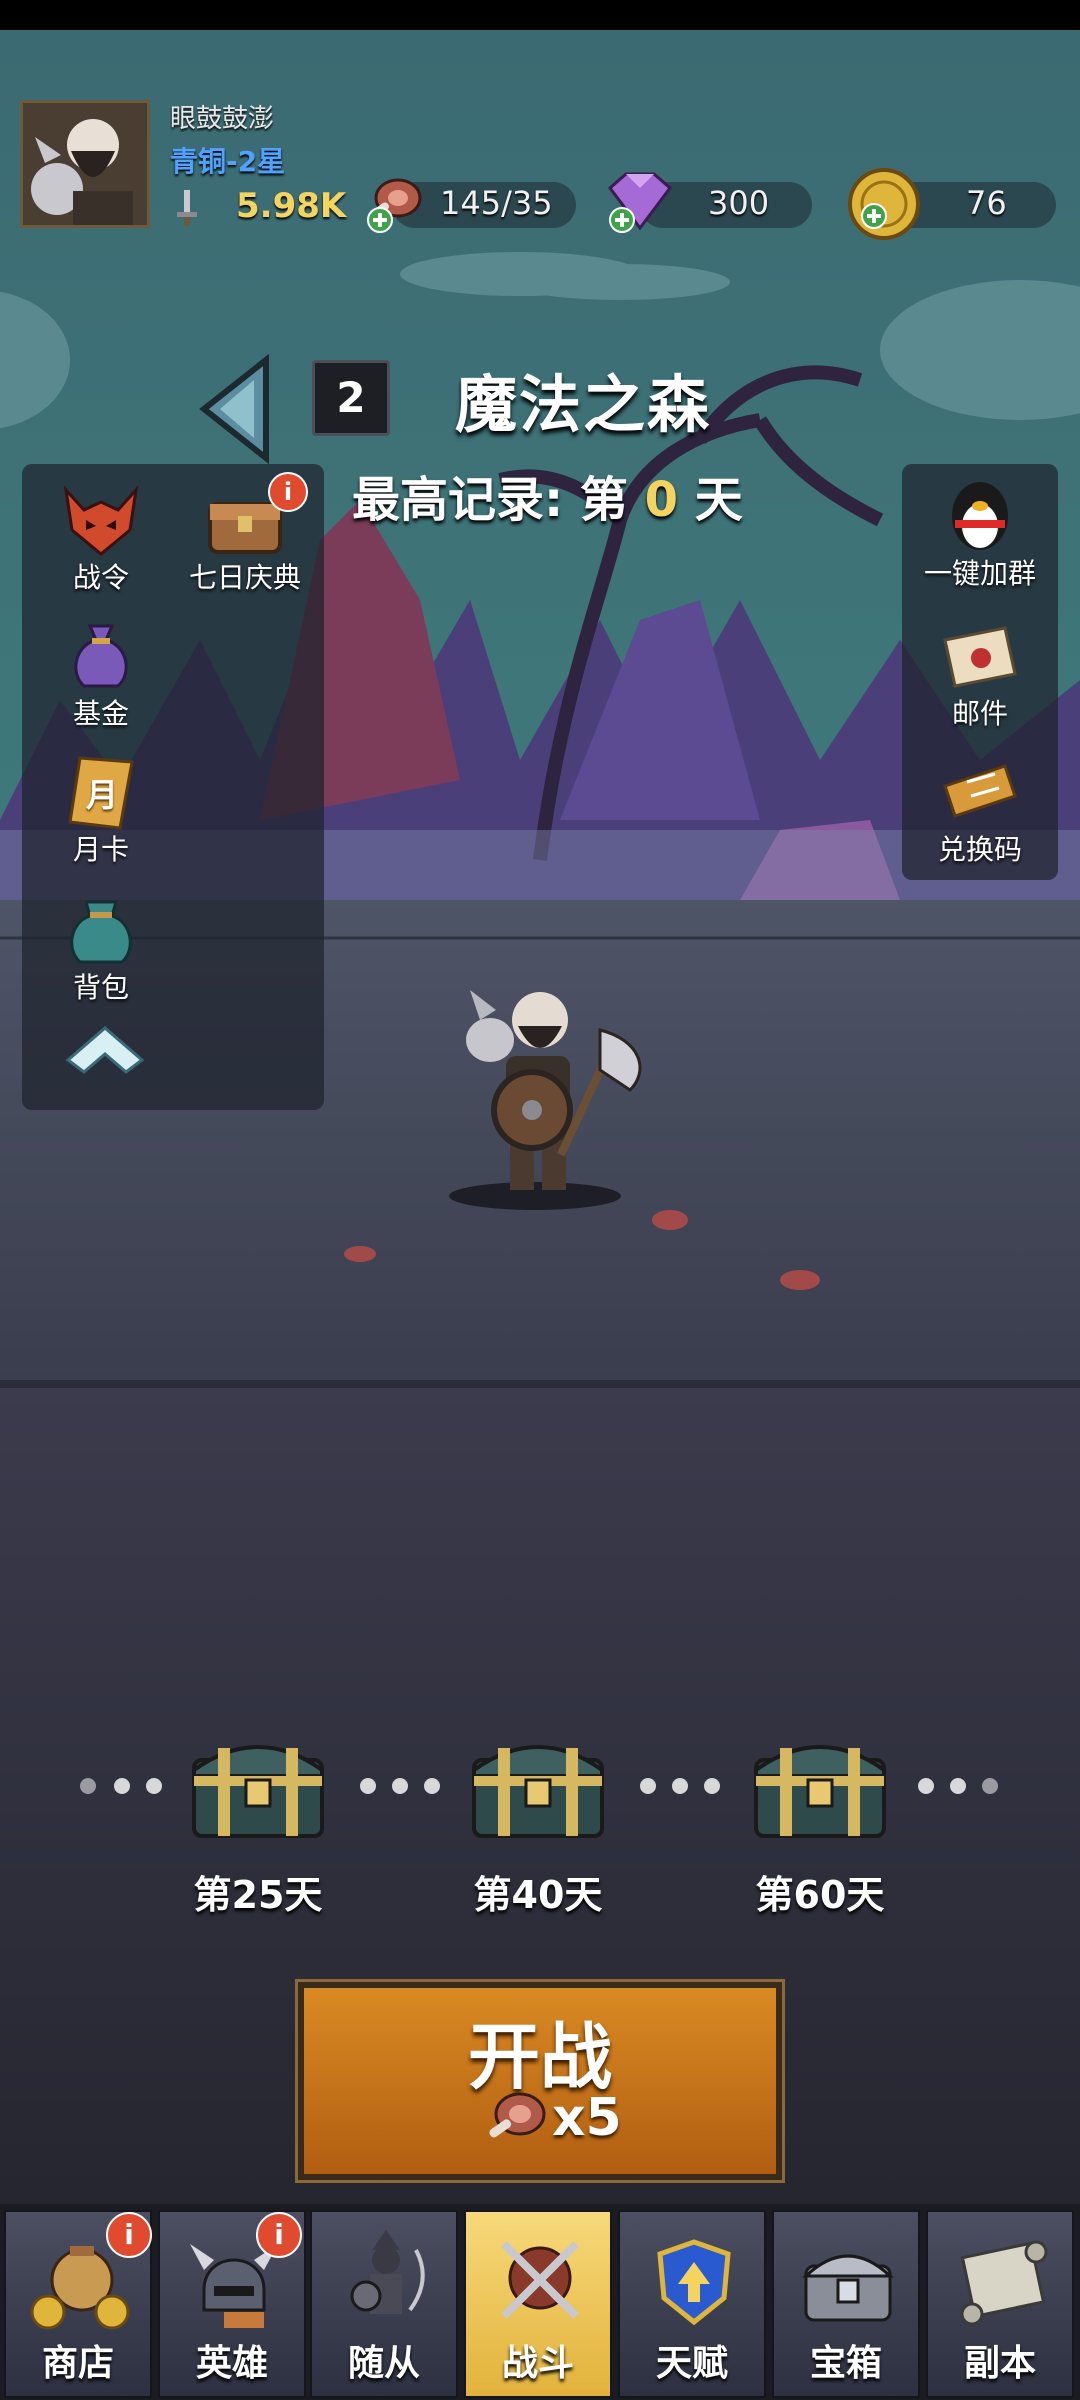  What do you see at coordinates (288, 492) in the screenshot?
I see `seven-day-alert-badge: i` at bounding box center [288, 492].